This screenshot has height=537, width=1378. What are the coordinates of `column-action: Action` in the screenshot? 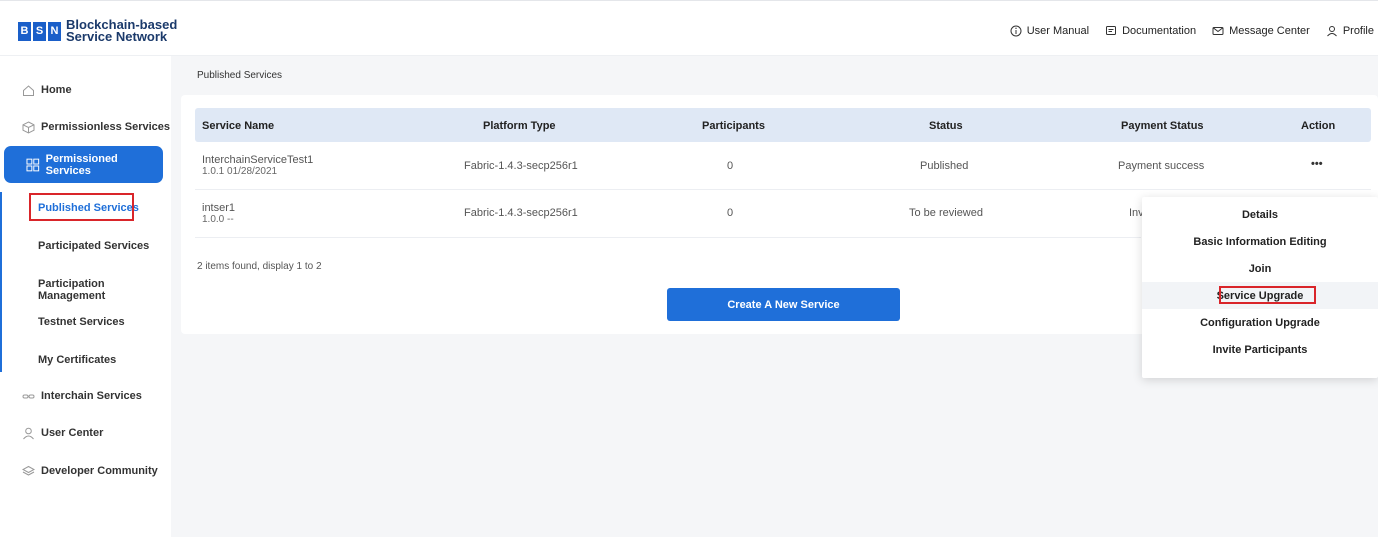 It's located at (1318, 126).